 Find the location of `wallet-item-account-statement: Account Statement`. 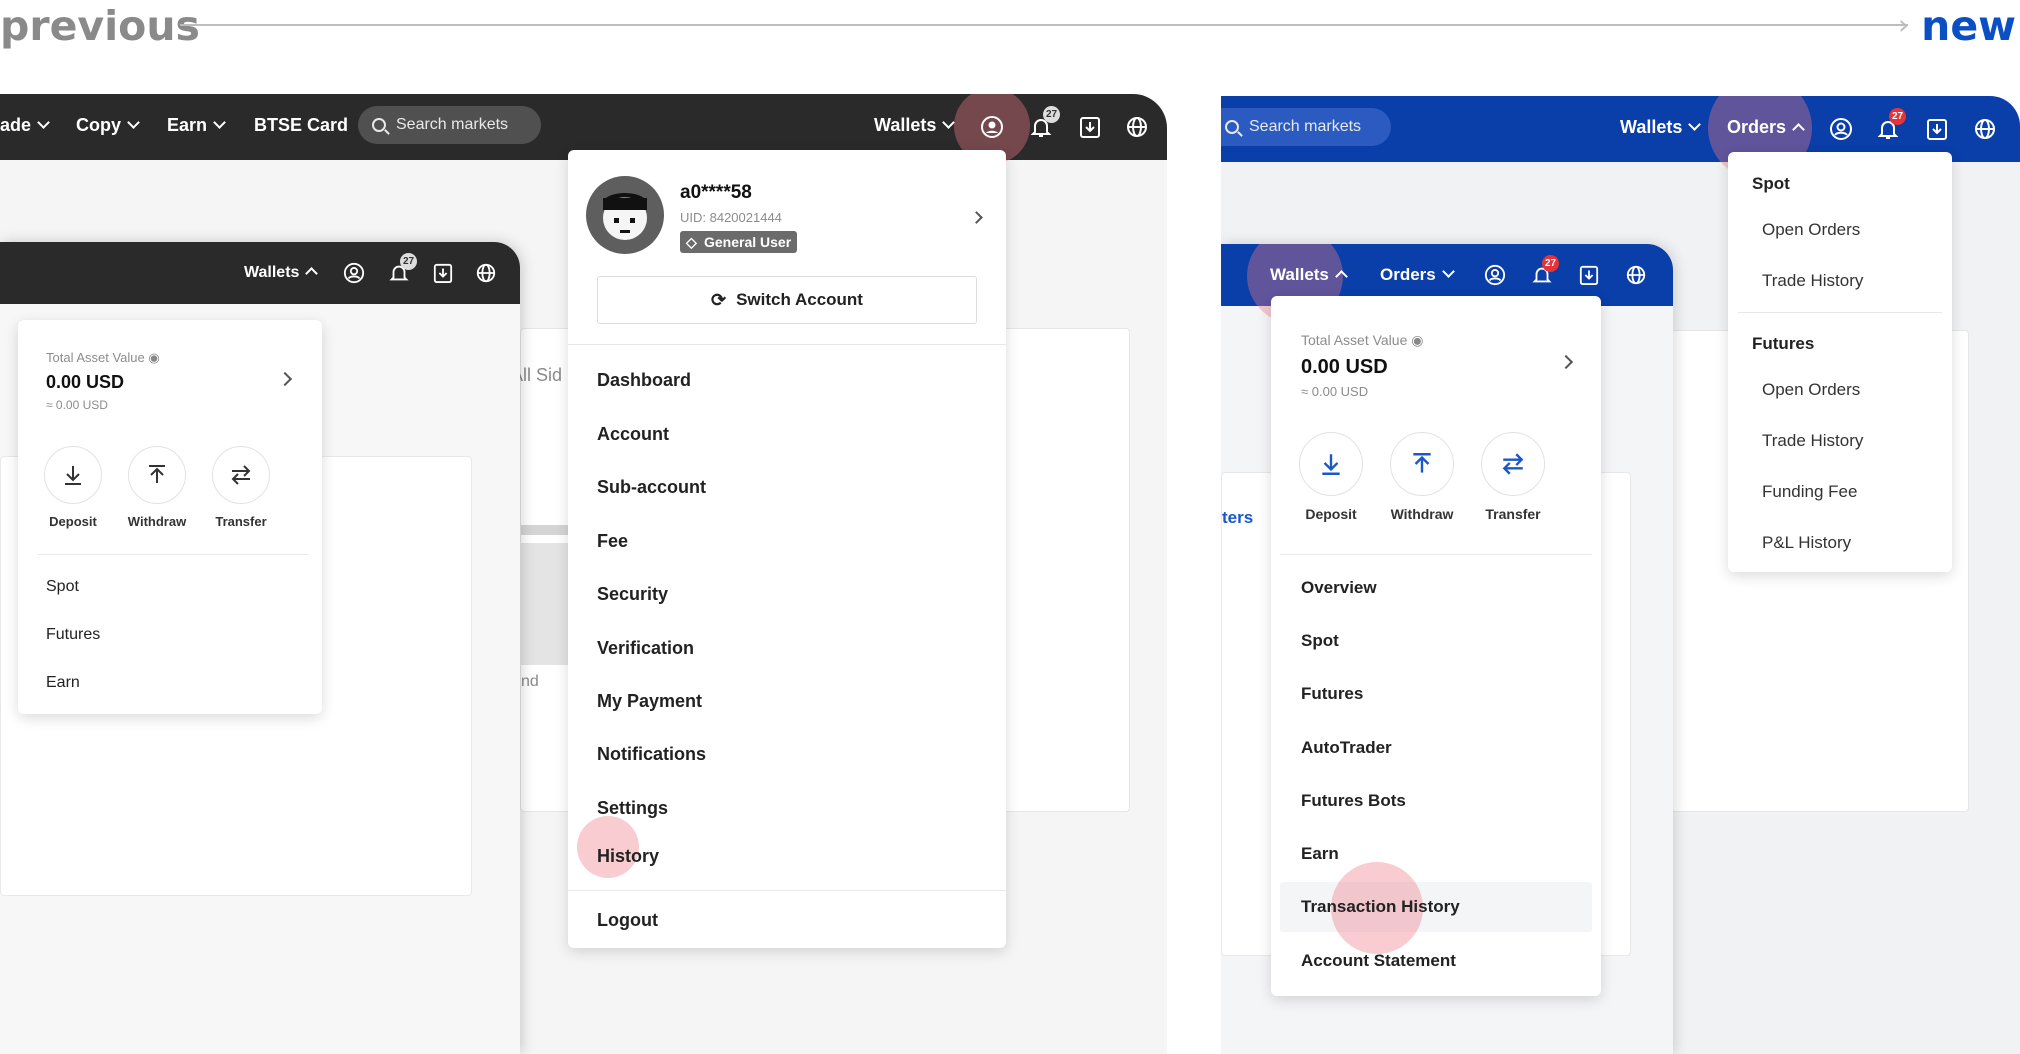

wallet-item-account-statement: Account Statement is located at coordinates (1378, 961).